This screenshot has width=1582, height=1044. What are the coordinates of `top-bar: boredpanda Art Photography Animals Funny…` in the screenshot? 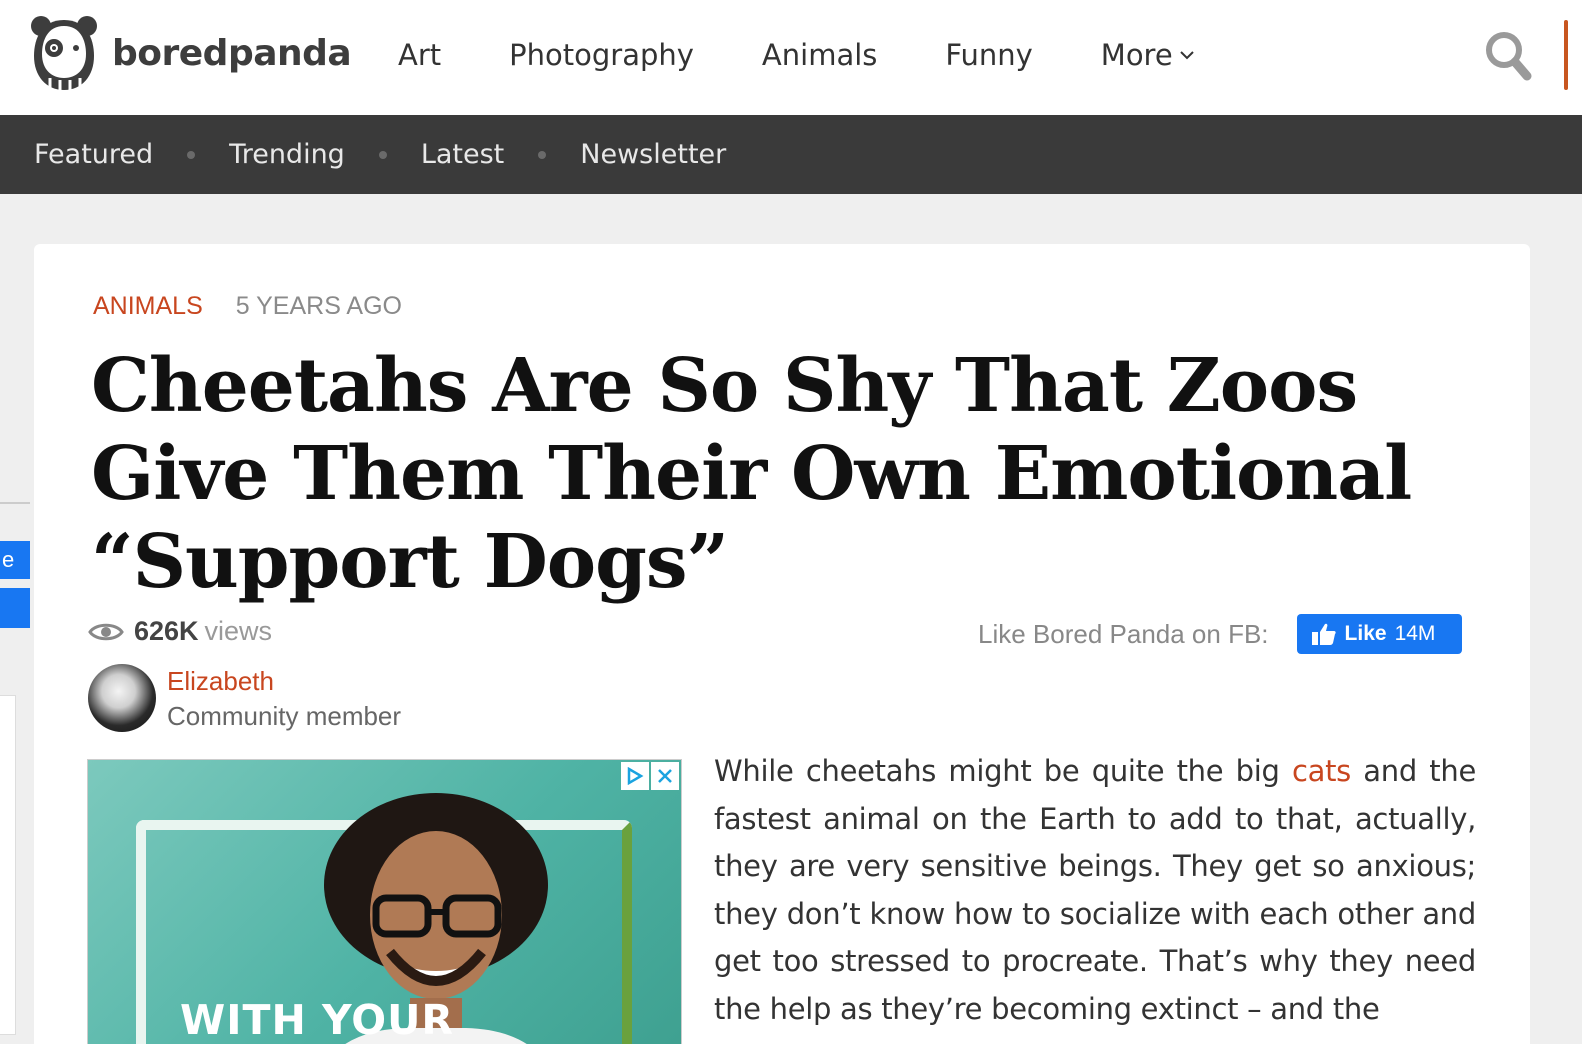 It's located at (791, 57).